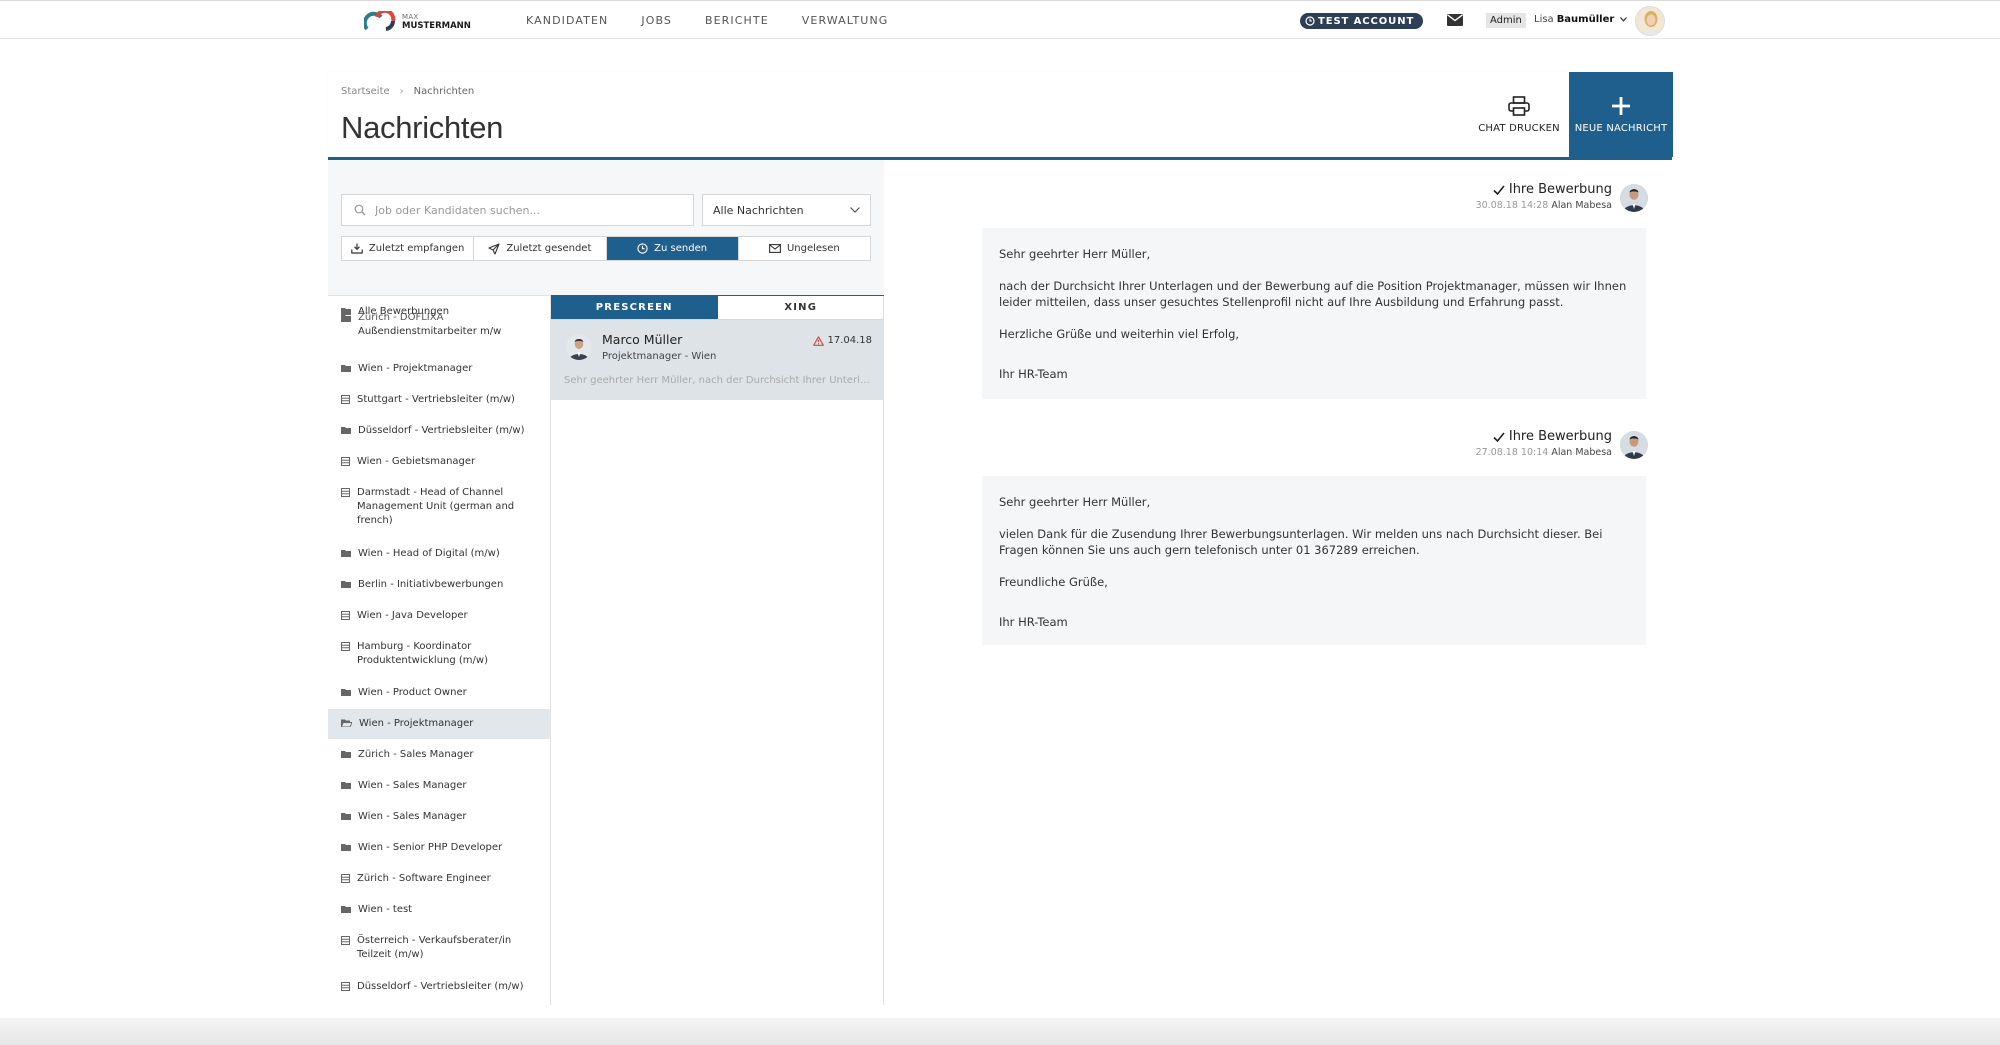 The height and width of the screenshot is (1045, 2000). Describe the element at coordinates (775, 248) in the screenshot. I see `envelope-icon` at that location.